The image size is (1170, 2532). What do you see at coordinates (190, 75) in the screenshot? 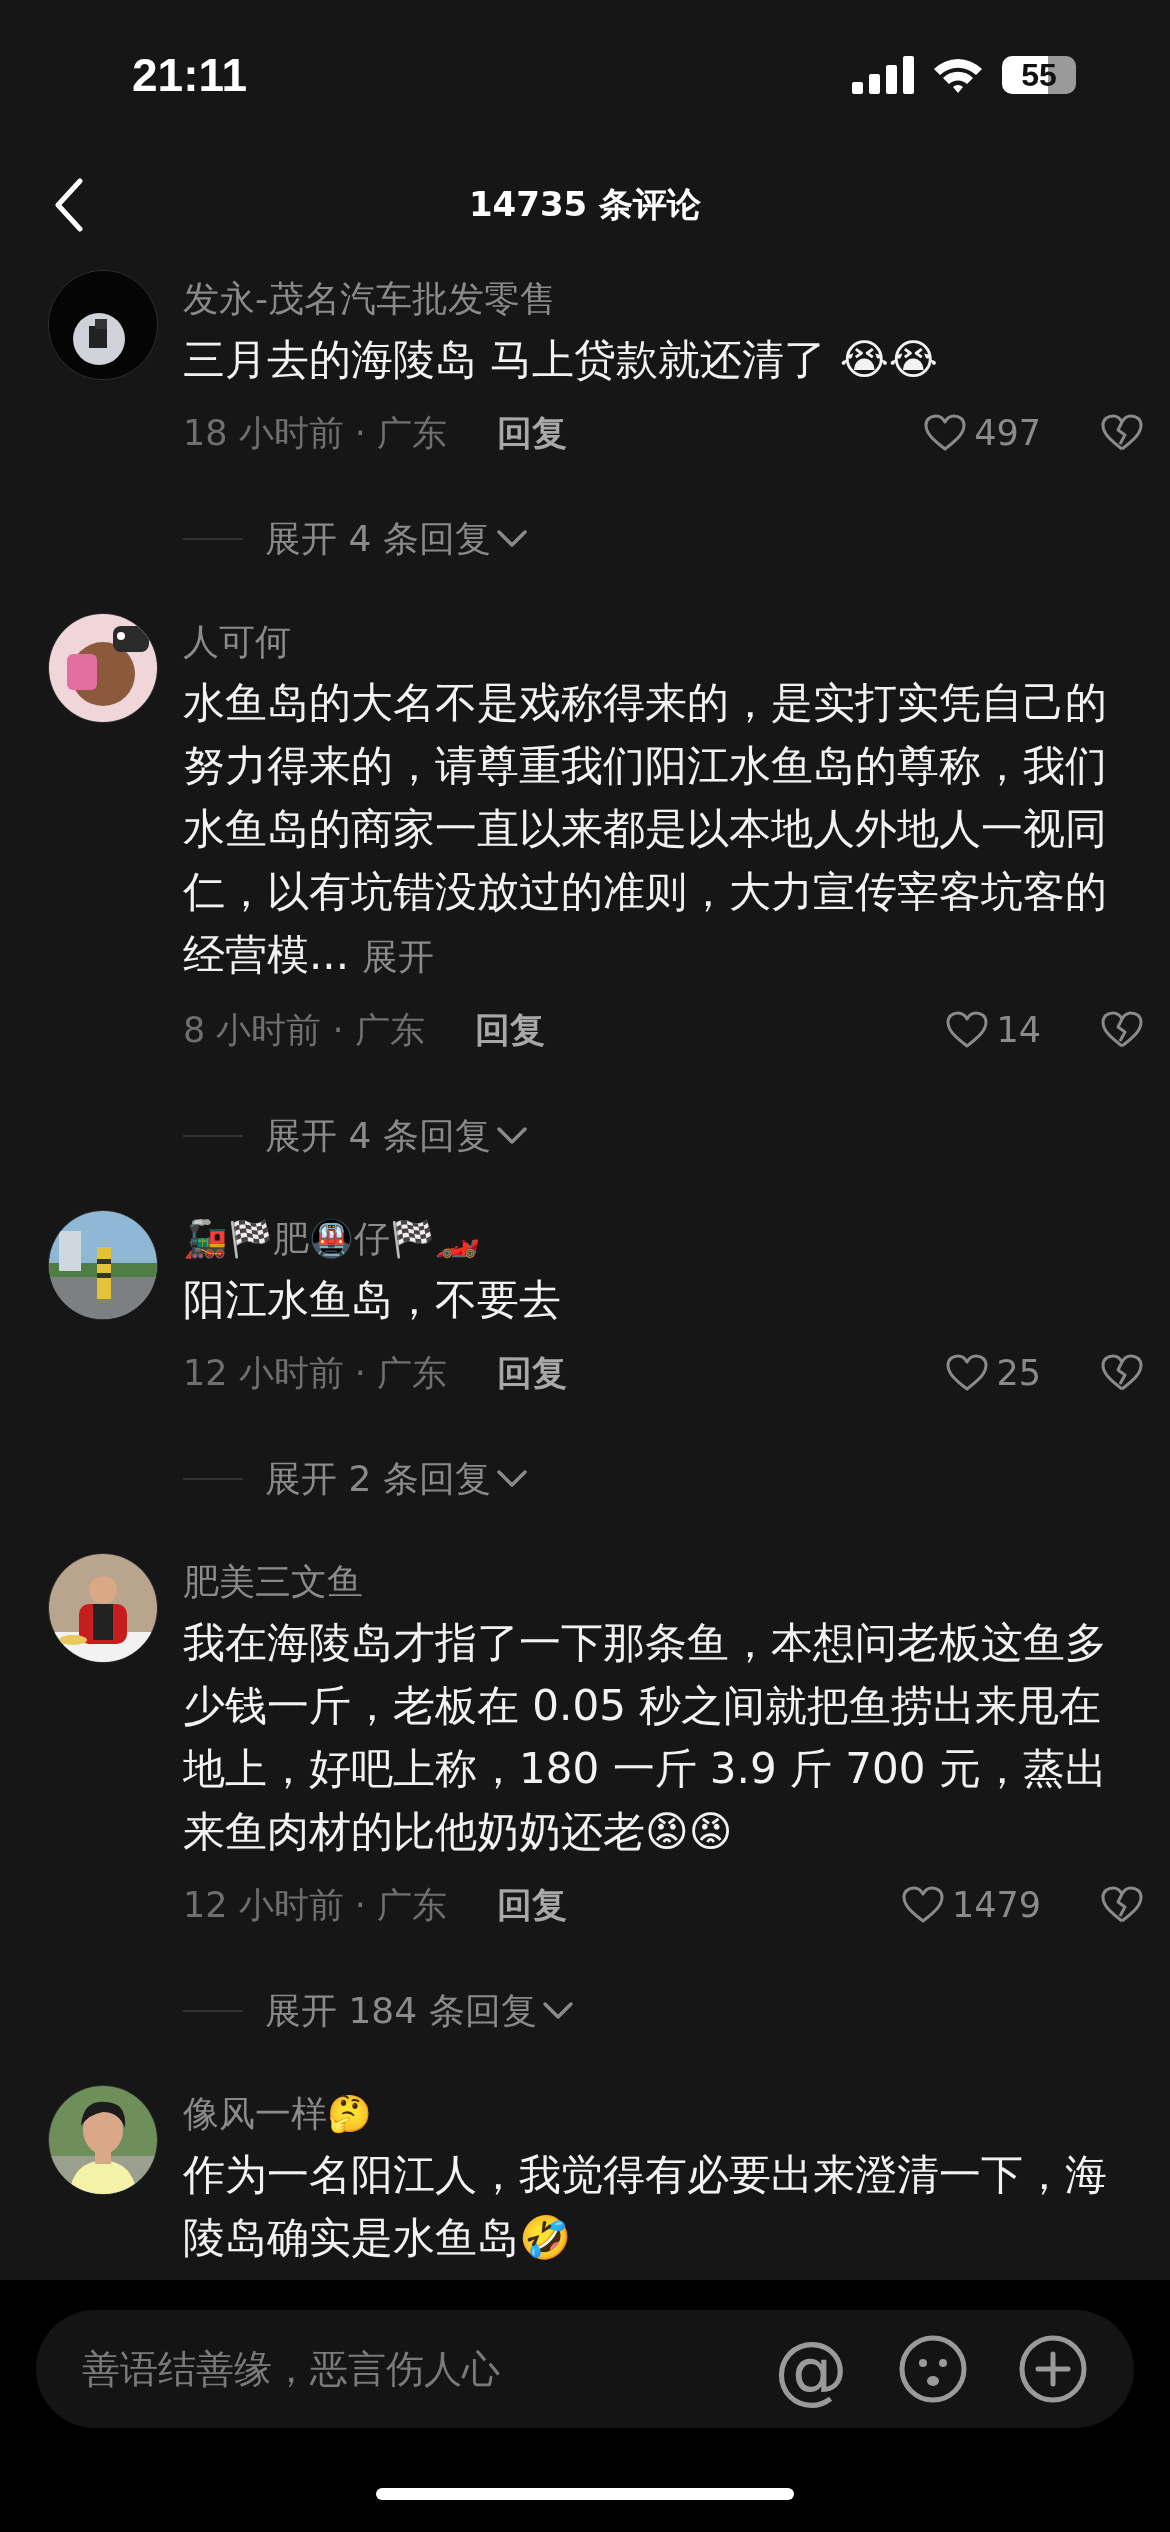
I see `clock-time: 21:11` at bounding box center [190, 75].